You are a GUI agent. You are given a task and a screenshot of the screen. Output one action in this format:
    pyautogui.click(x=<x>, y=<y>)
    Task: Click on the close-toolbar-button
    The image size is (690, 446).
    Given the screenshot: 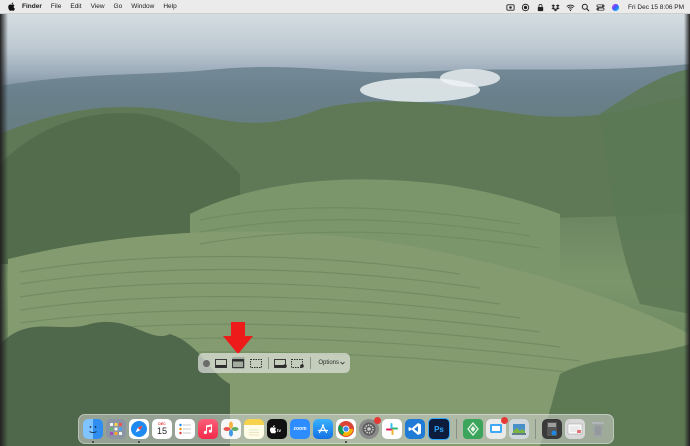 What is the action you would take?
    pyautogui.click(x=206, y=363)
    